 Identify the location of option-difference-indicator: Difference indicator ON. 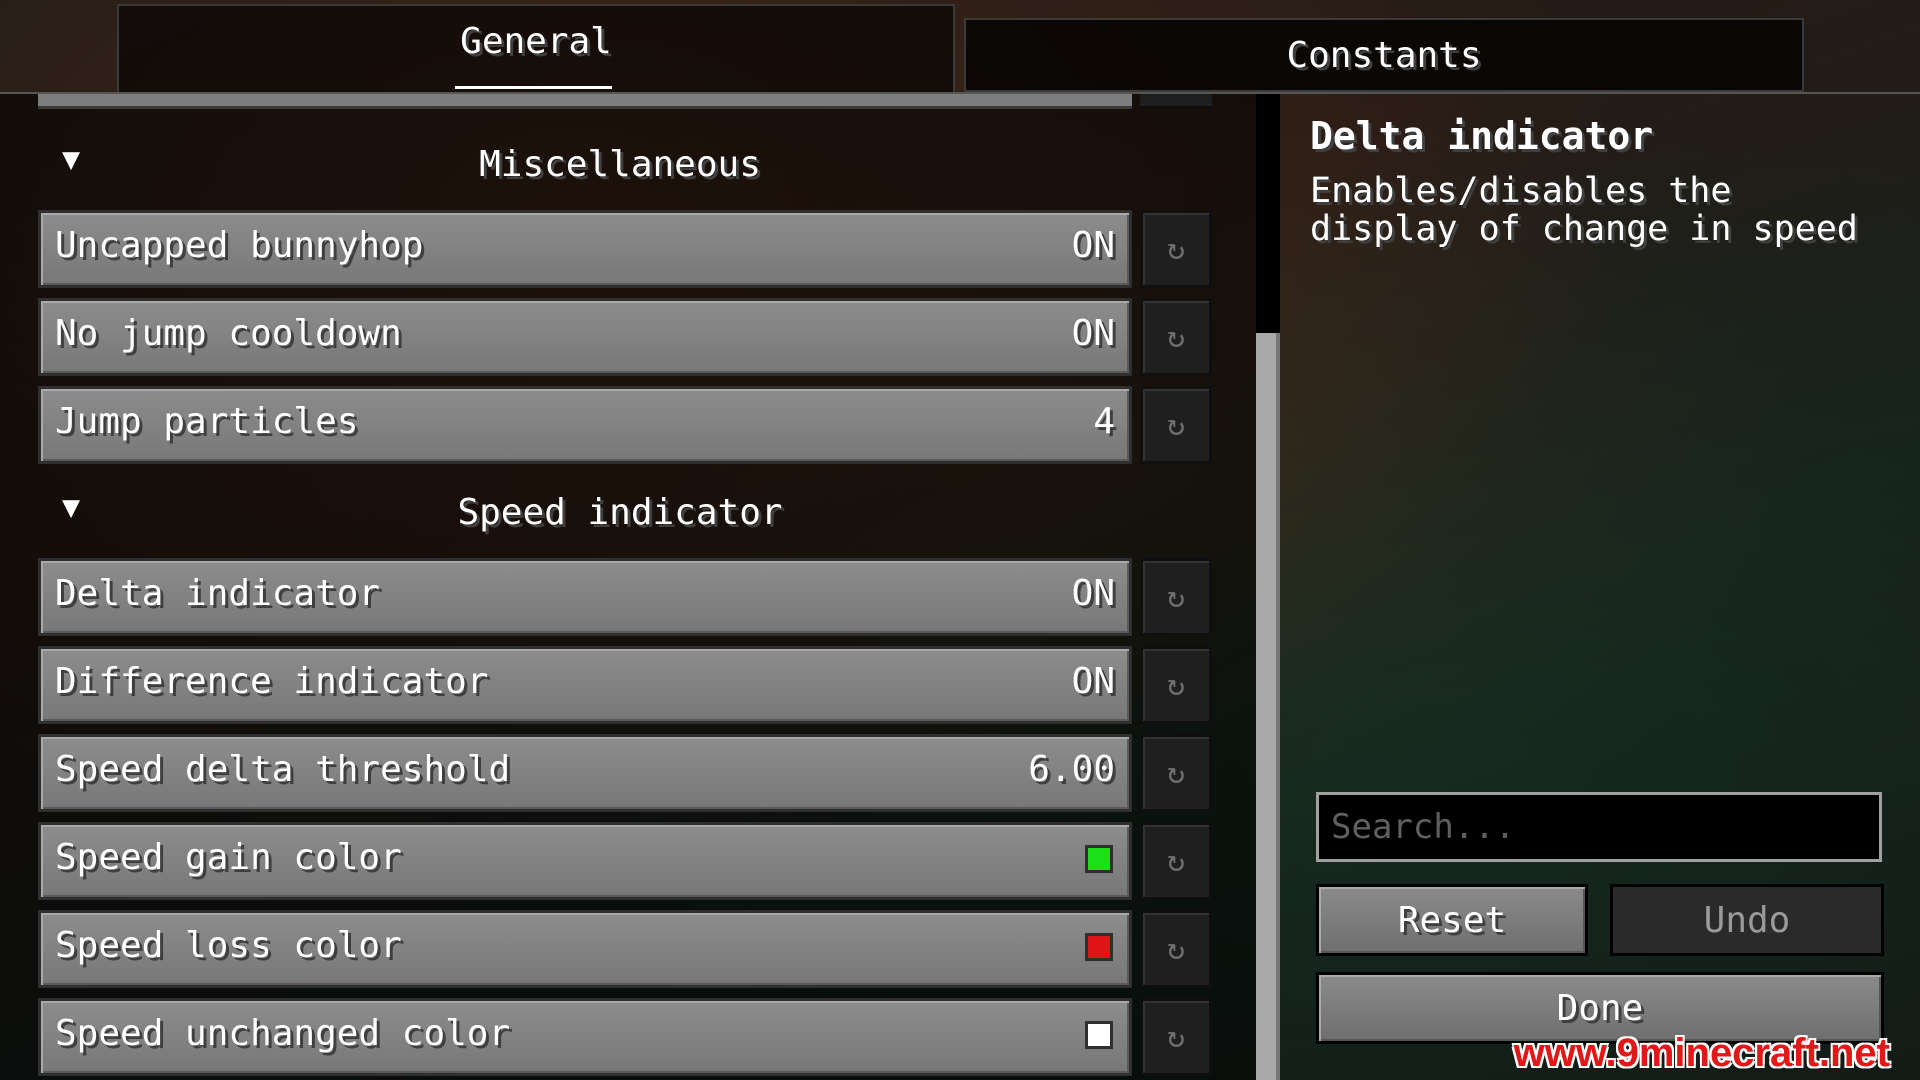
(585, 685).